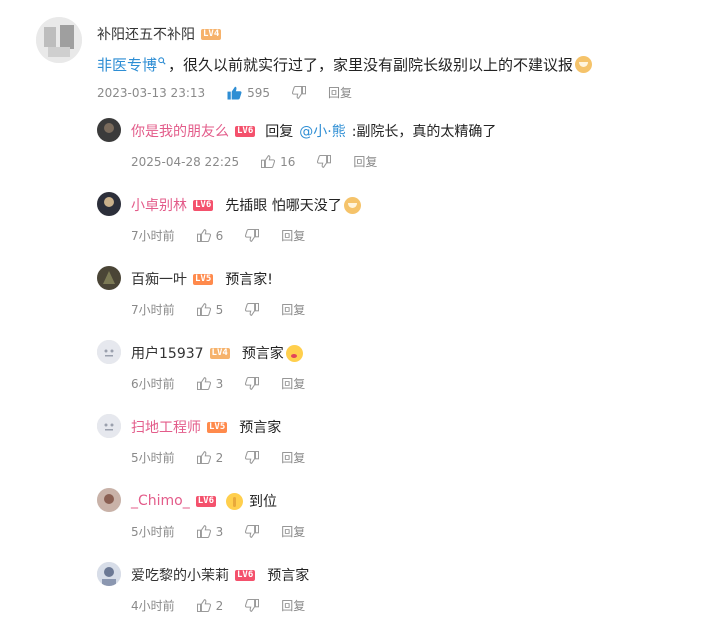  Describe the element at coordinates (151, 92) in the screenshot. I see `timestamp: 2023-03-13 23:13` at that location.